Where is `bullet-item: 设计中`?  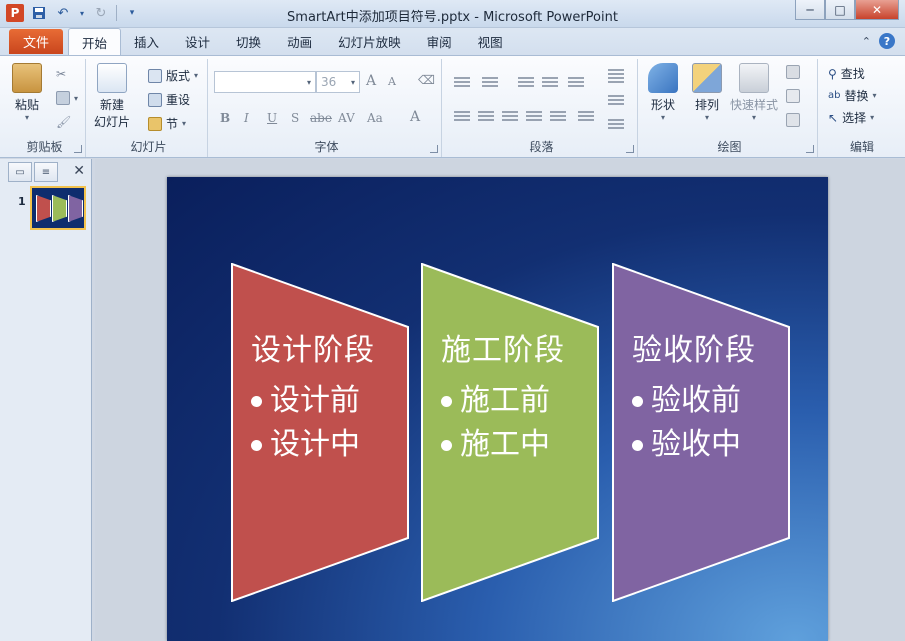
bullet-item: 设计中 is located at coordinates (305, 445).